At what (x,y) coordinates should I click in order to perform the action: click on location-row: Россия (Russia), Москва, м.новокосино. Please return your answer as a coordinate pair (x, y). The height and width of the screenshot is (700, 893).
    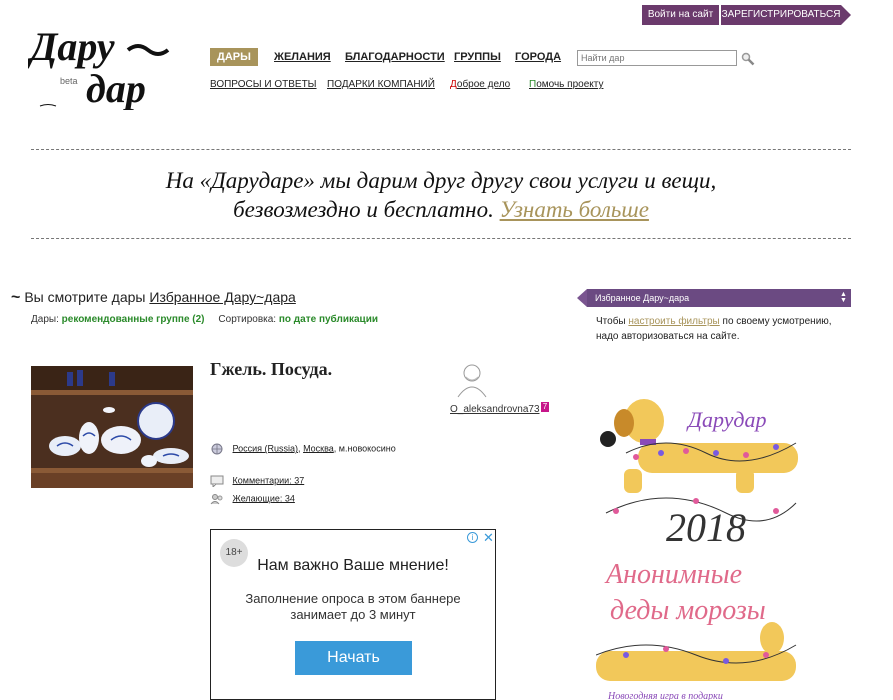
    Looking at the image, I should click on (303, 449).